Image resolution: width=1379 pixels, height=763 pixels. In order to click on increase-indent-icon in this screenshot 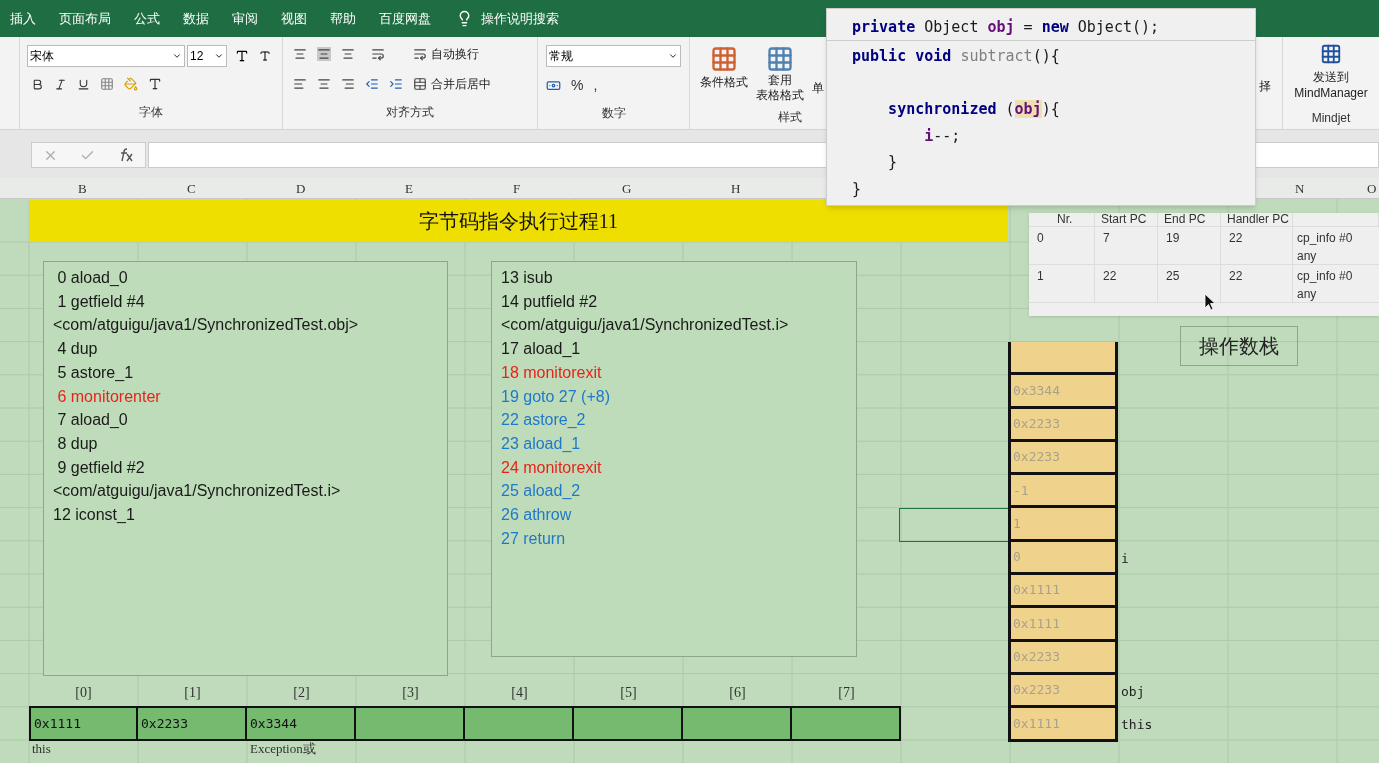, I will do `click(396, 84)`.